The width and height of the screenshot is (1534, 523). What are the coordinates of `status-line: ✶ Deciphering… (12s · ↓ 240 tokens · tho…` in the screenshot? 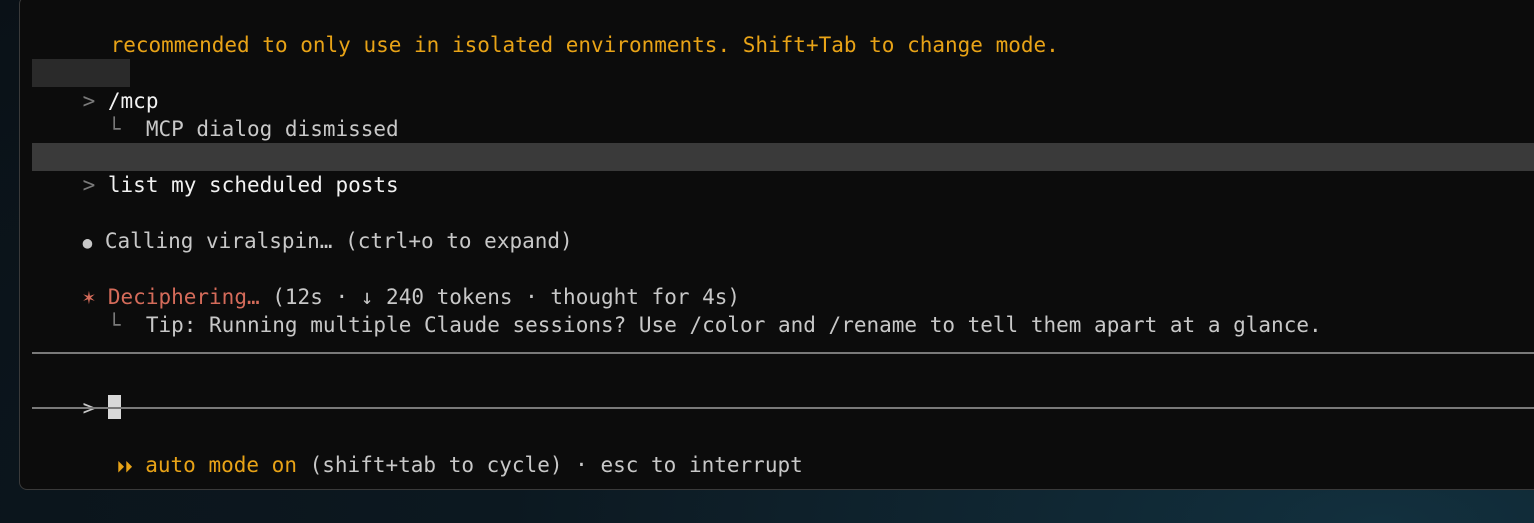 It's located at (386, 282).